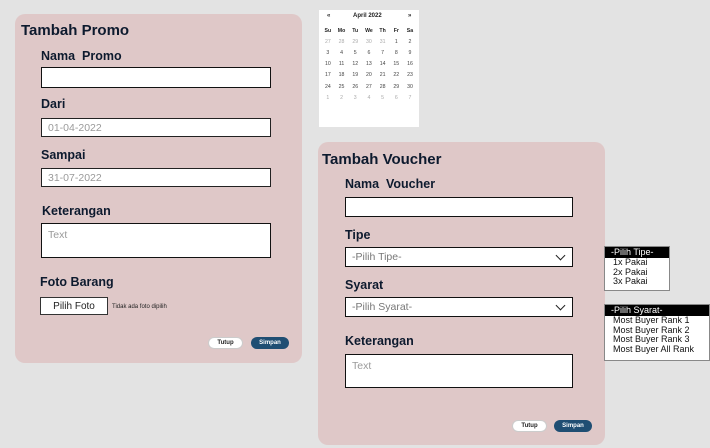 Image resolution: width=710 pixels, height=448 pixels. Describe the element at coordinates (328, 64) in the screenshot. I see `calendar-day: 10` at that location.